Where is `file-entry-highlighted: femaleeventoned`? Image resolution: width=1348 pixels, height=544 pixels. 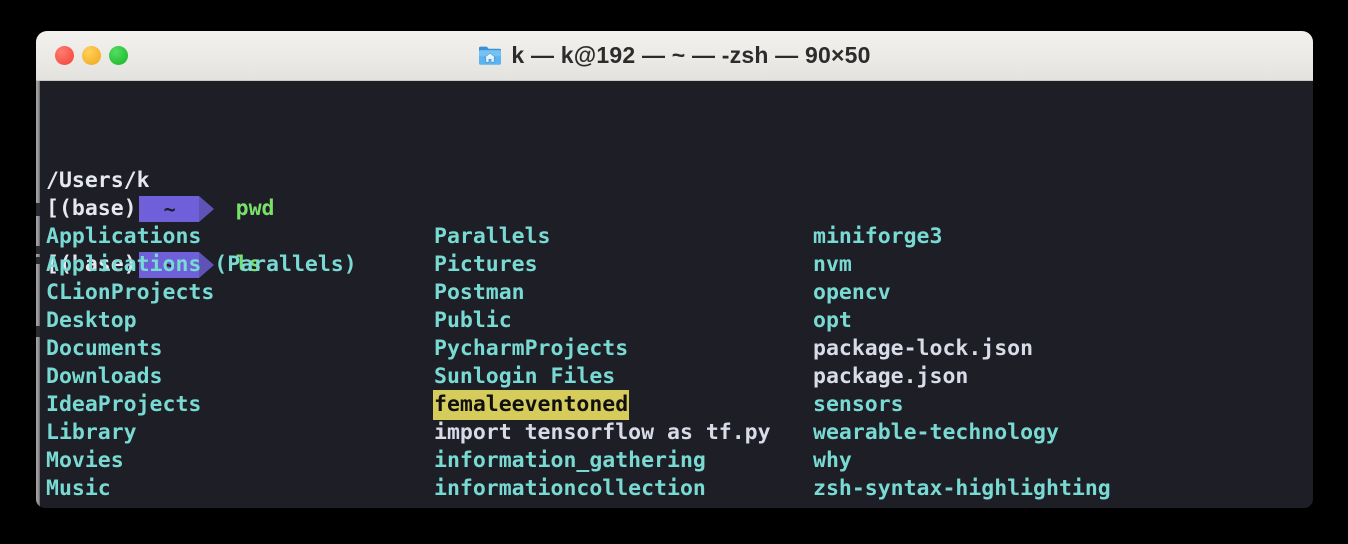 file-entry-highlighted: femaleeventoned is located at coordinates (531, 405).